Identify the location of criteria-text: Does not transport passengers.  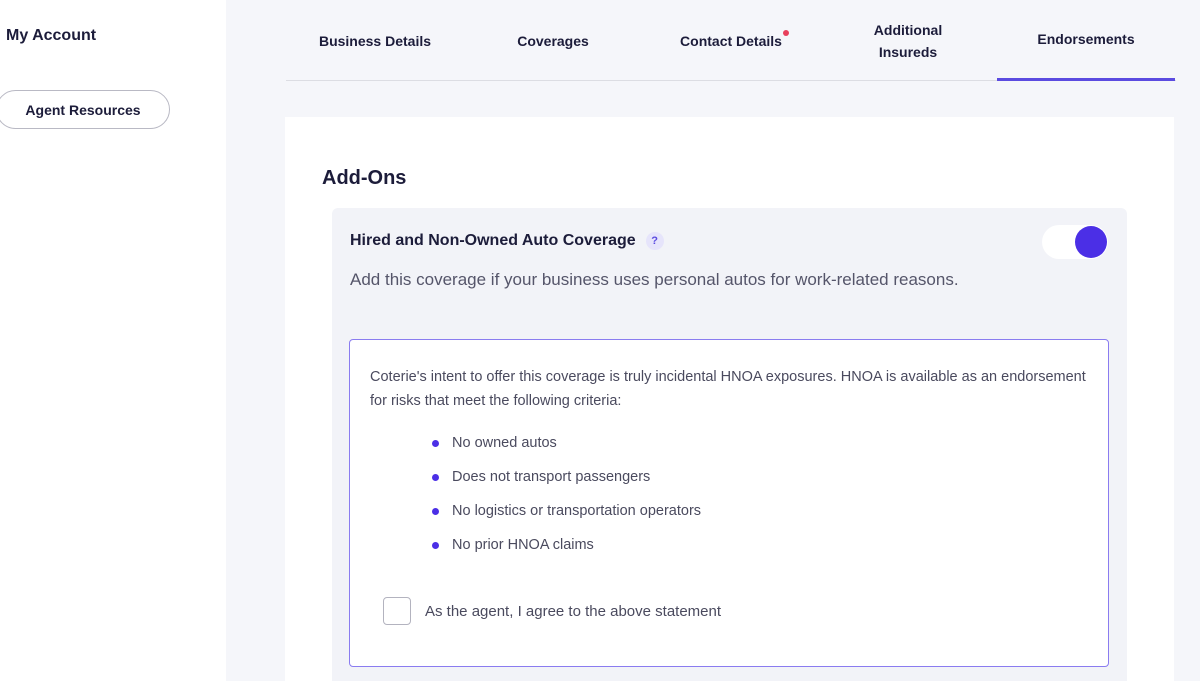
(551, 477).